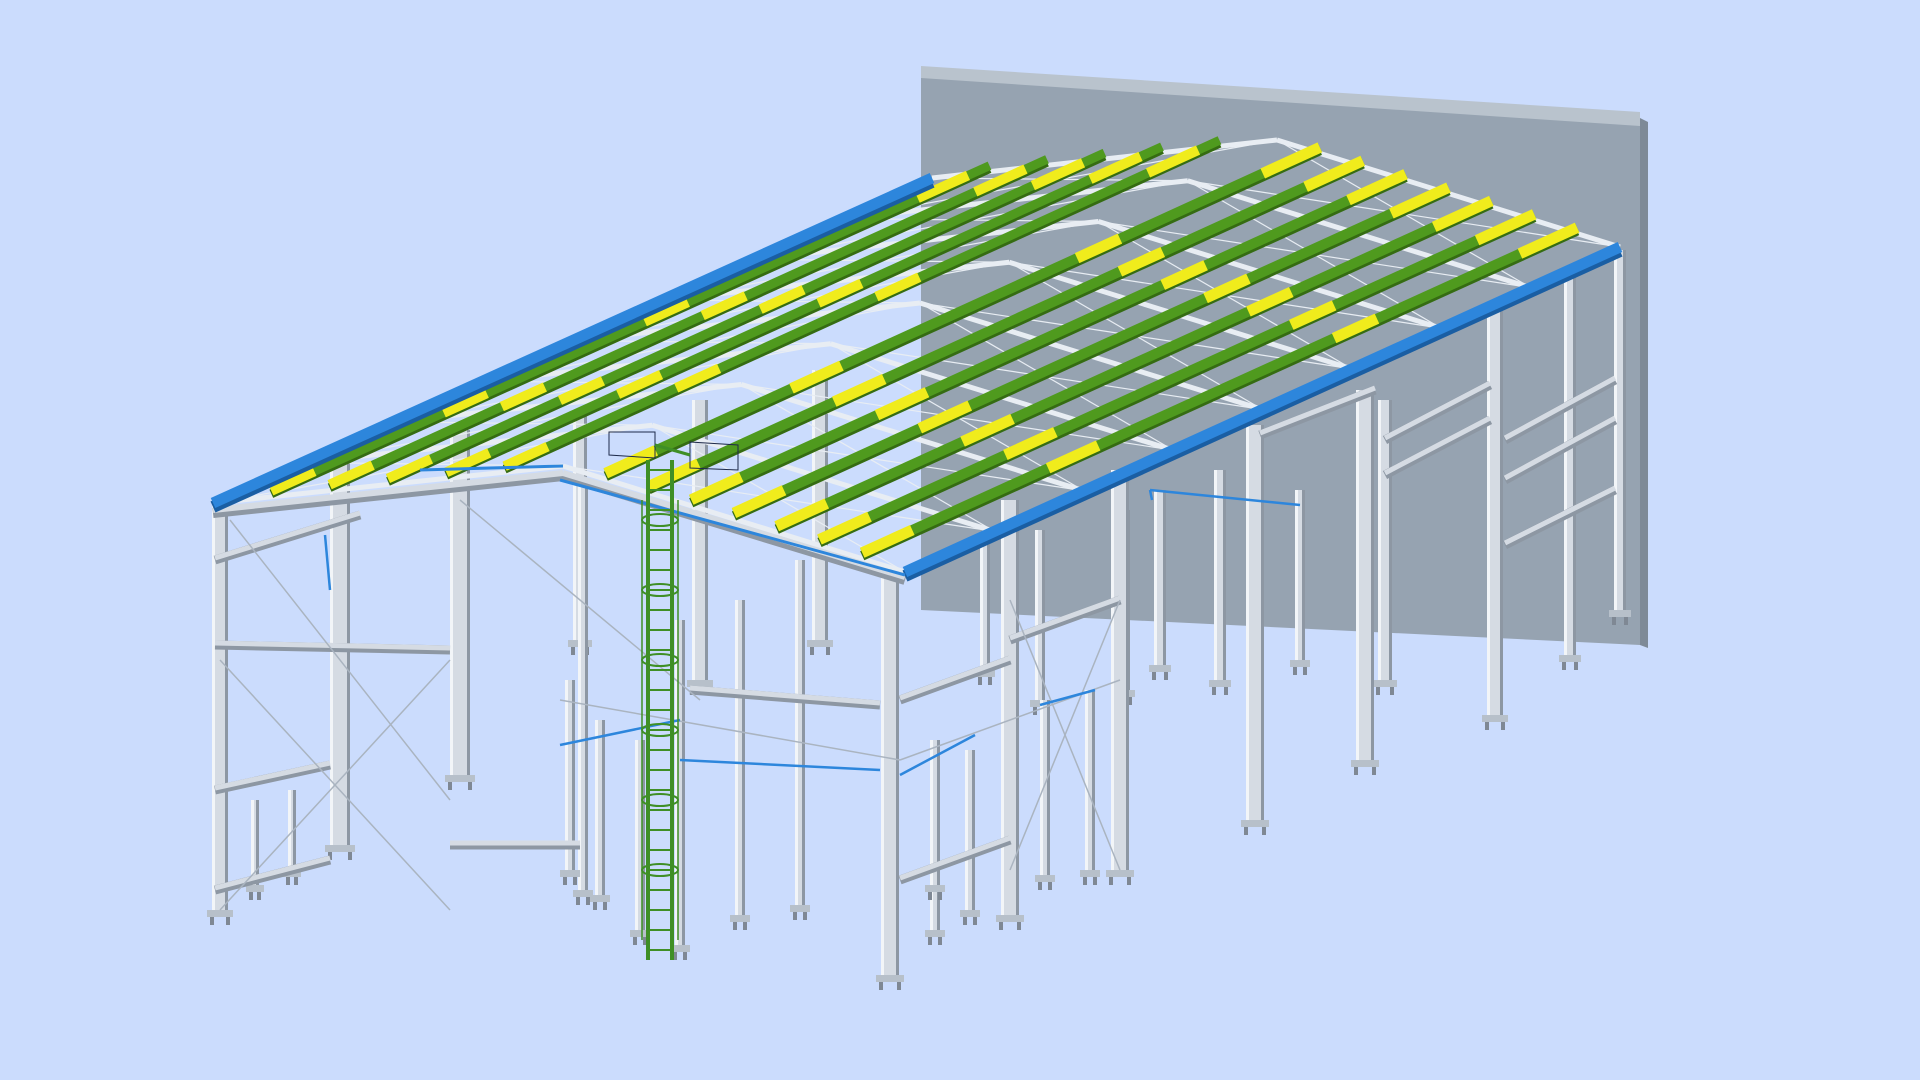  Describe the element at coordinates (327, 562) in the screenshot. I see `tension-rod` at that location.